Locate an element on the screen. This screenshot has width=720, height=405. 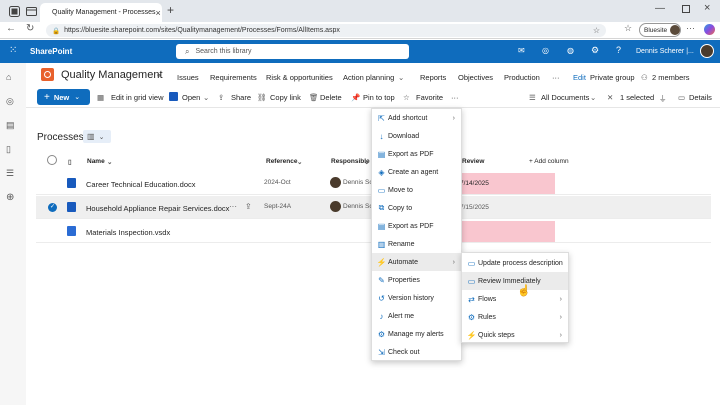
column-review: Review is located at coordinates (473, 161).